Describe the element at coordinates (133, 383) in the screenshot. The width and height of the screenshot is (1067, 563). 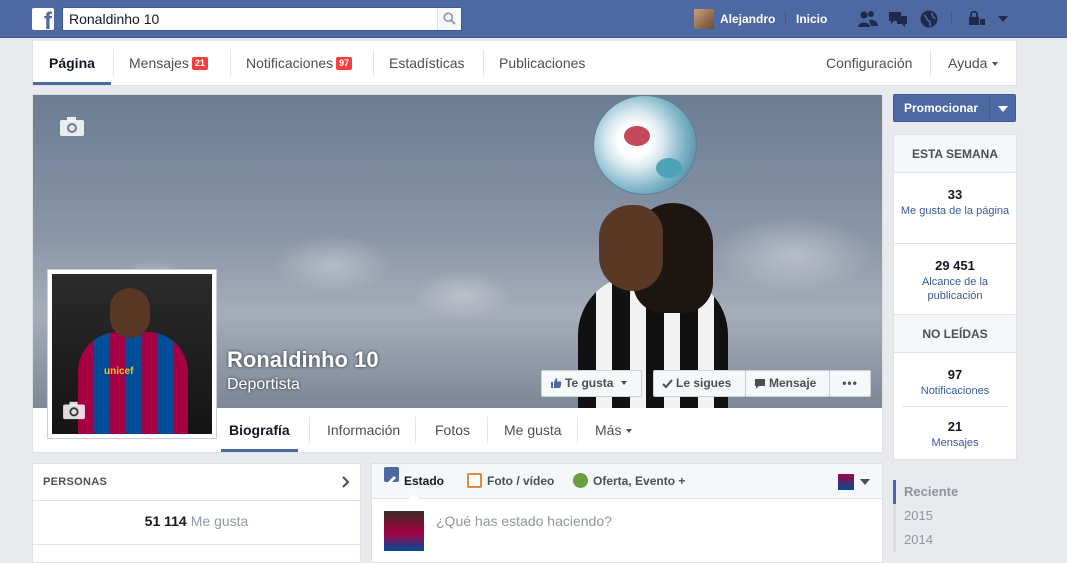
I see `profile-jersey` at that location.